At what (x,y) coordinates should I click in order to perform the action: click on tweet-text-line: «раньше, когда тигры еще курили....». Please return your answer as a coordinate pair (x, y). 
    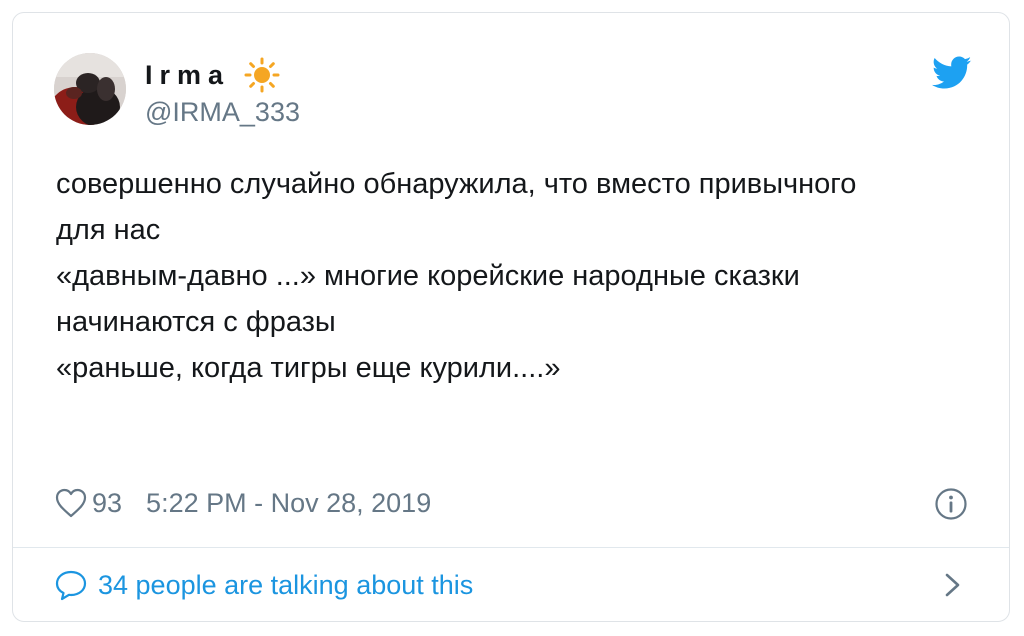
    Looking at the image, I should click on (308, 368).